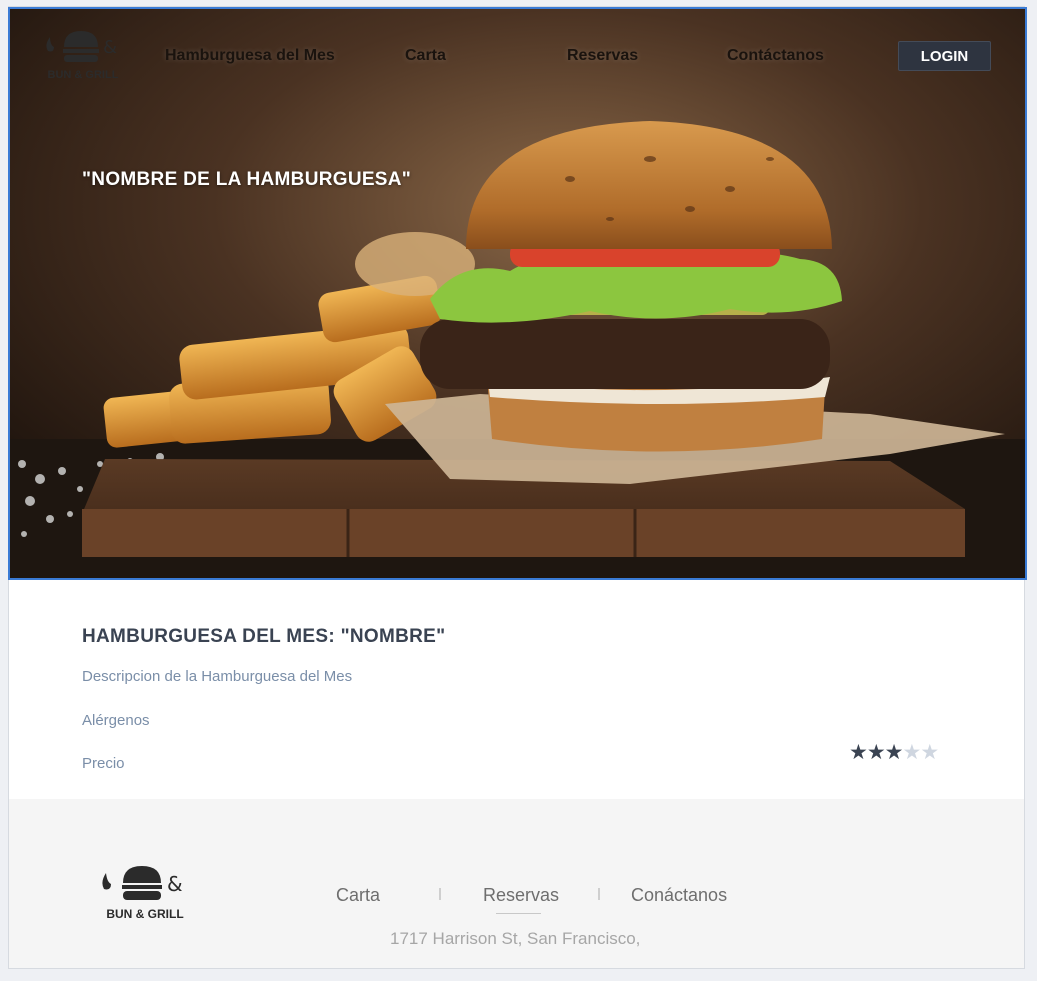 The width and height of the screenshot is (1037, 981). What do you see at coordinates (264, 636) in the screenshot?
I see `burger-of-month-heading: HAMBURGUESA DEL MES: "NOMBRE"` at bounding box center [264, 636].